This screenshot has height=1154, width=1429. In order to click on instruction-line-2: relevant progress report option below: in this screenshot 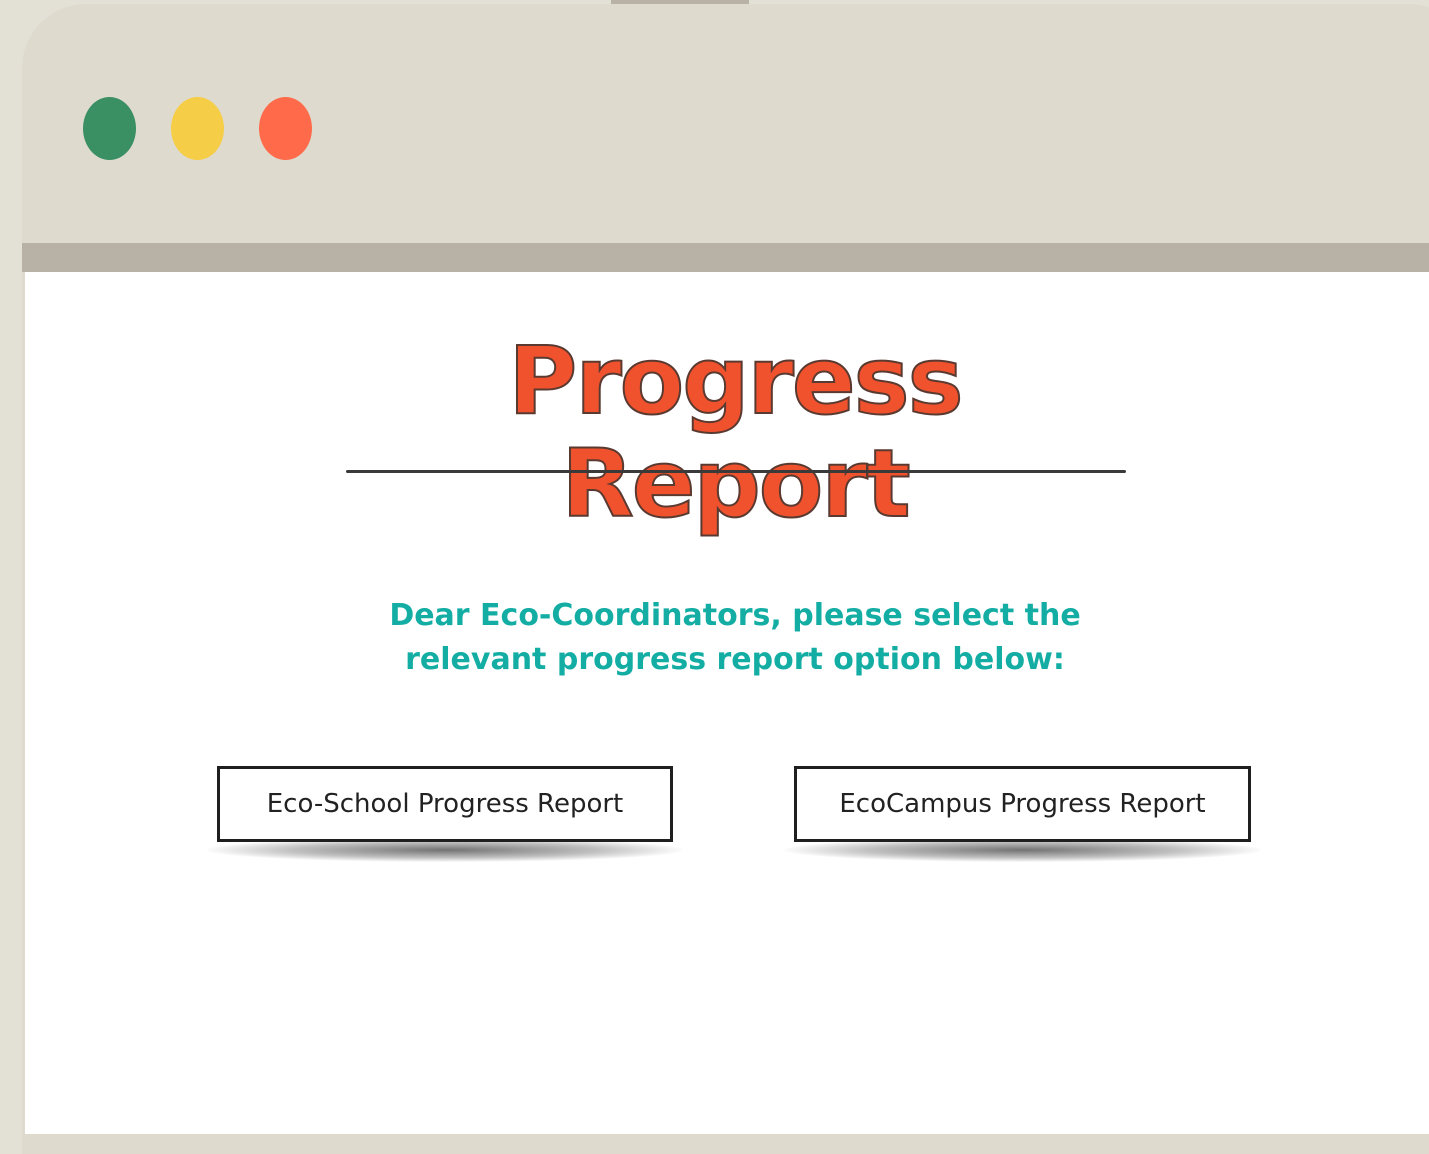, I will do `click(735, 659)`.